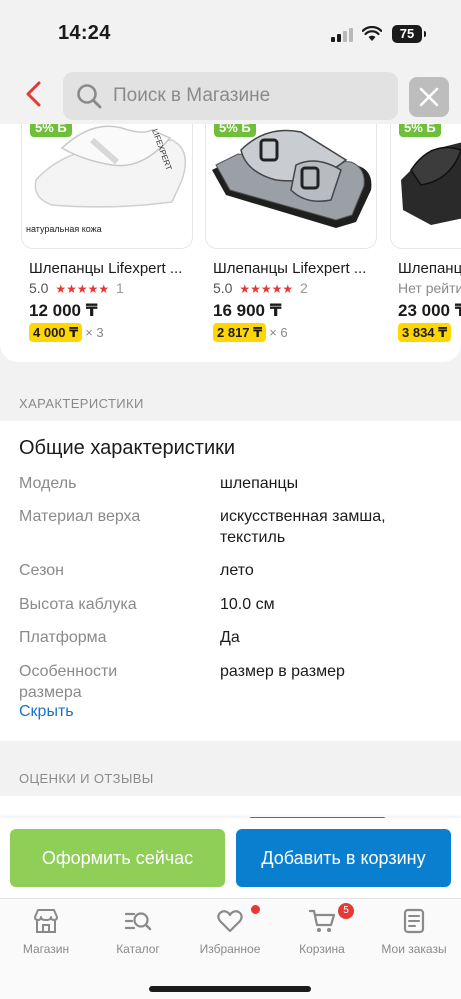 The image size is (461, 999). I want to click on close-search-button, so click(429, 97).